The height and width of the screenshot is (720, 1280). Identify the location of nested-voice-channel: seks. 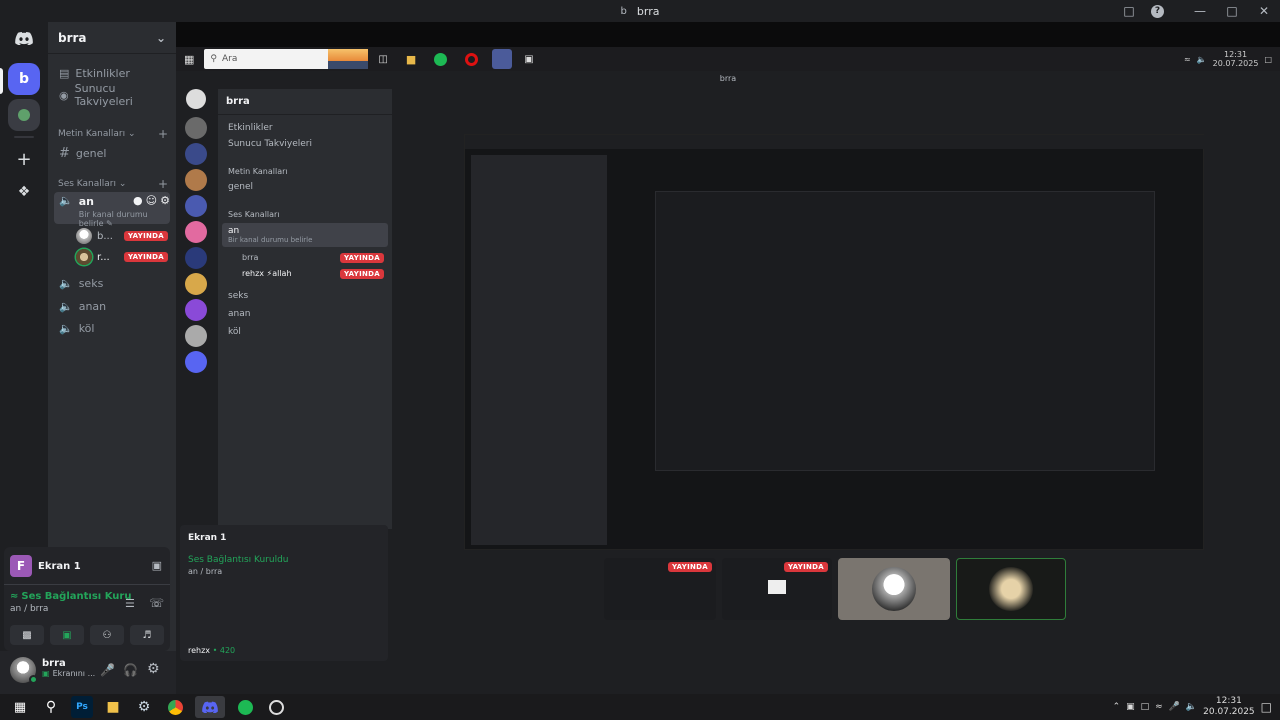
(238, 296).